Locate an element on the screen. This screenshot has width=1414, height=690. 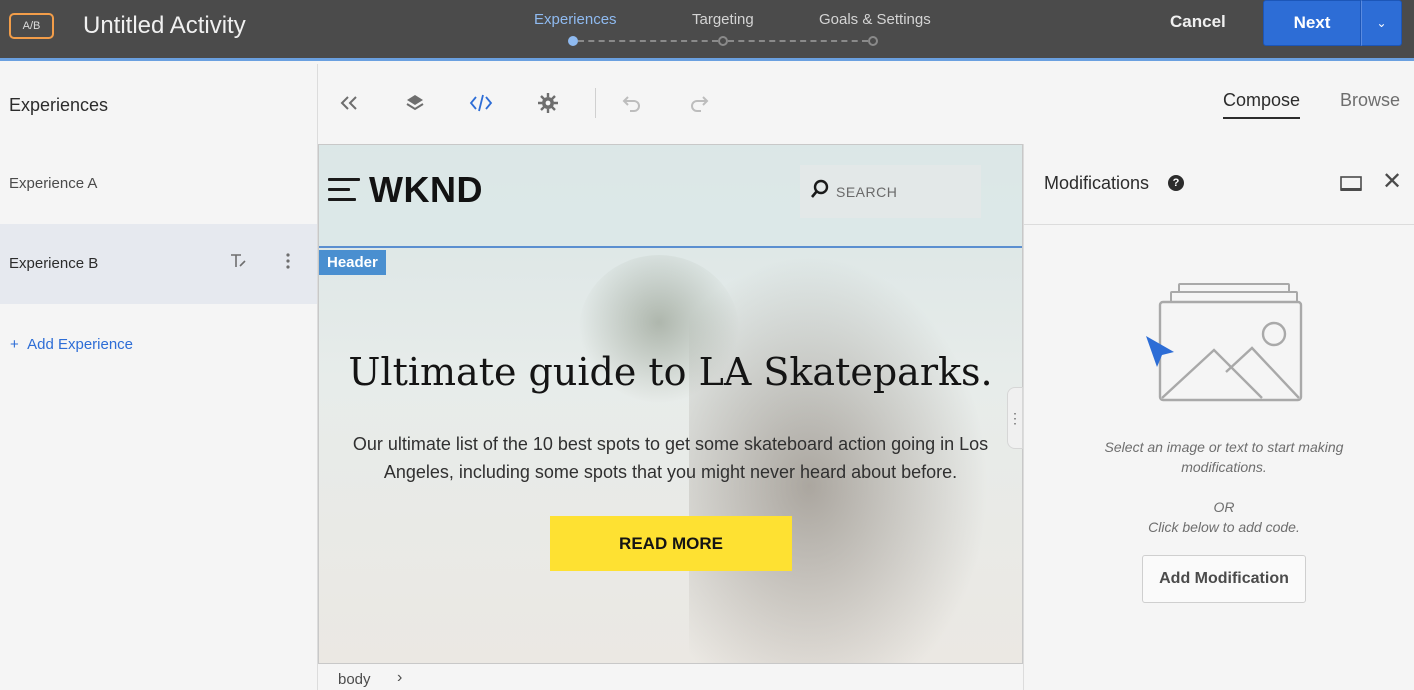
toolbar-divider is located at coordinates (595, 103).